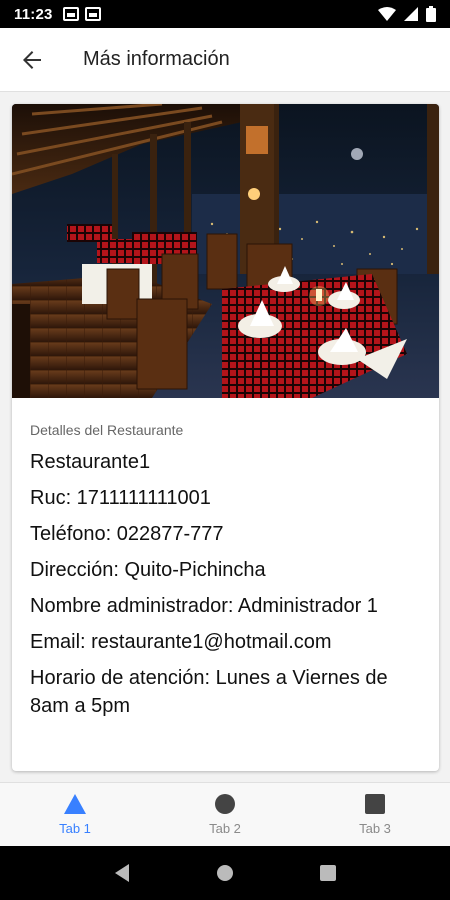  Describe the element at coordinates (75, 804) in the screenshot. I see `triangle-icon` at that location.